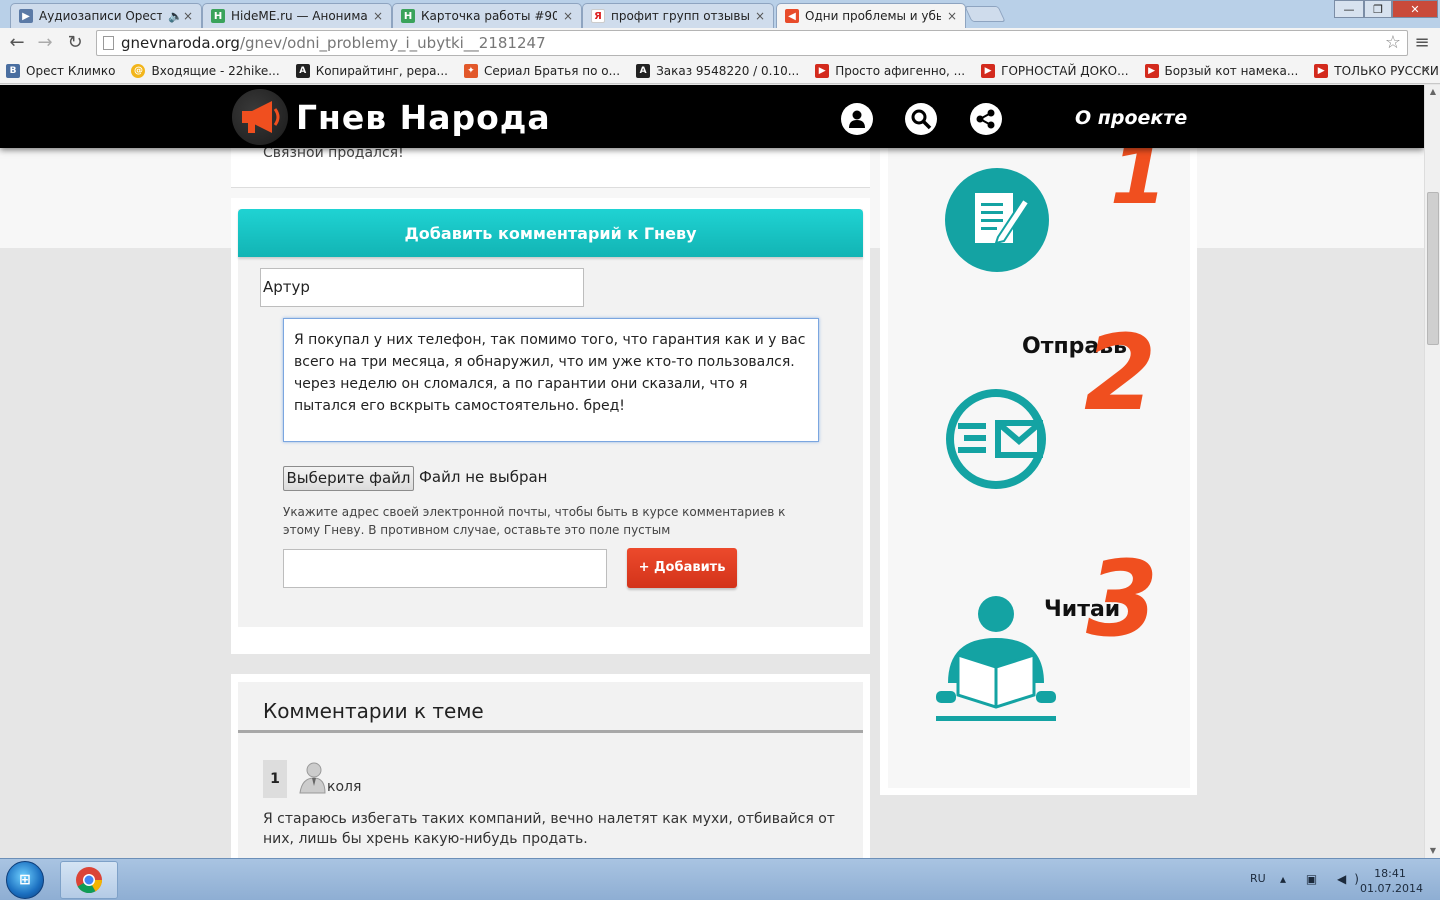 The image size is (1440, 900). What do you see at coordinates (1391, 881) in the screenshot?
I see `clock: 18:41 01.07.2014` at bounding box center [1391, 881].